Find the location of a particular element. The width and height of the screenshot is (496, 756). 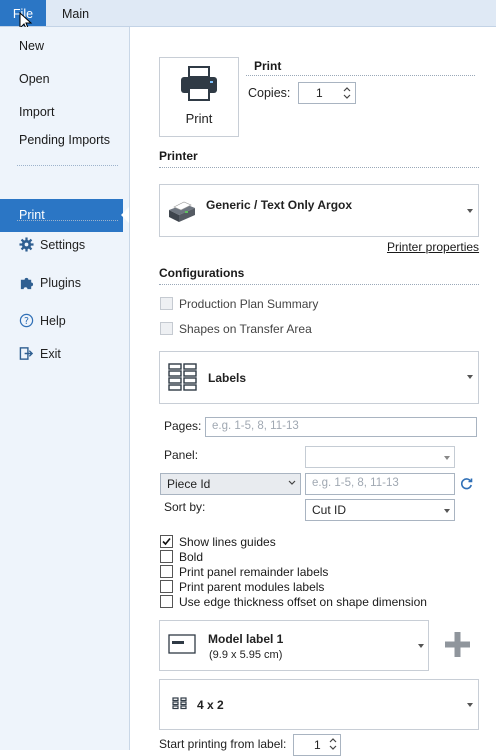

pages-label: Pages: is located at coordinates (183, 426).